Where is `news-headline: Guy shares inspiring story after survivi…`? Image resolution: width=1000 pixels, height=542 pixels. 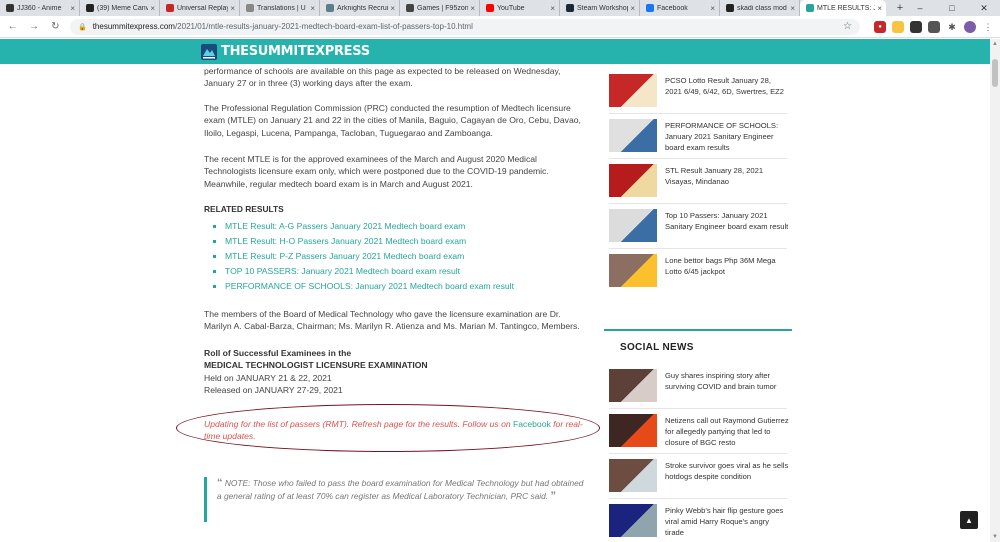 news-headline: Guy shares inspiring story after survivi… is located at coordinates (727, 385).